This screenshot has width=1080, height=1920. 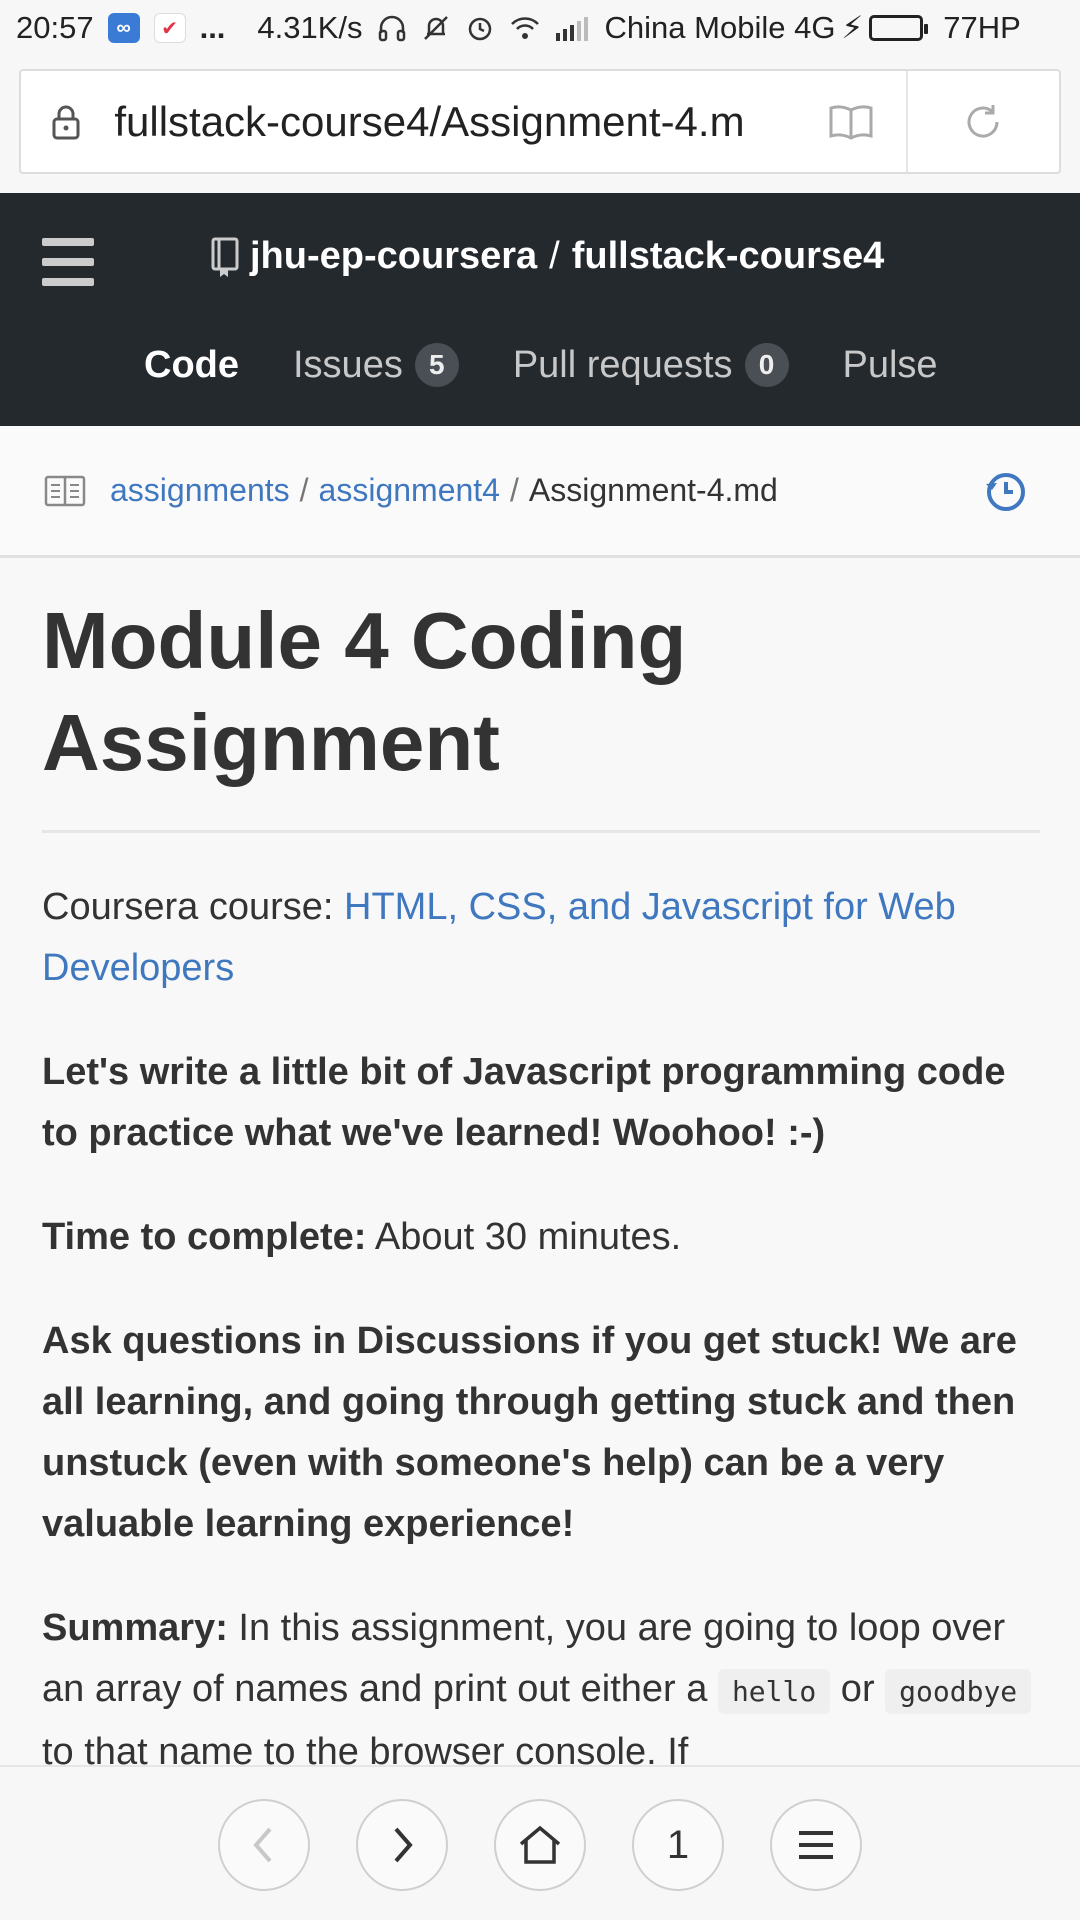 I want to click on tab-pulse-label: Pulse, so click(x=890, y=364).